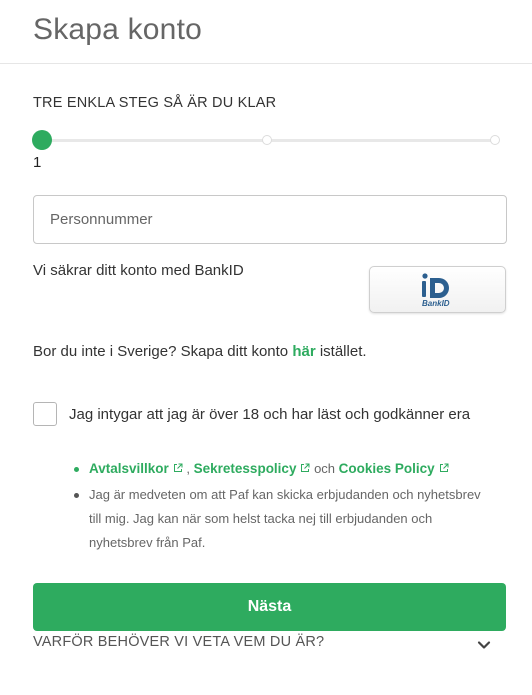  I want to click on bankid-button: BankID, so click(437, 289).